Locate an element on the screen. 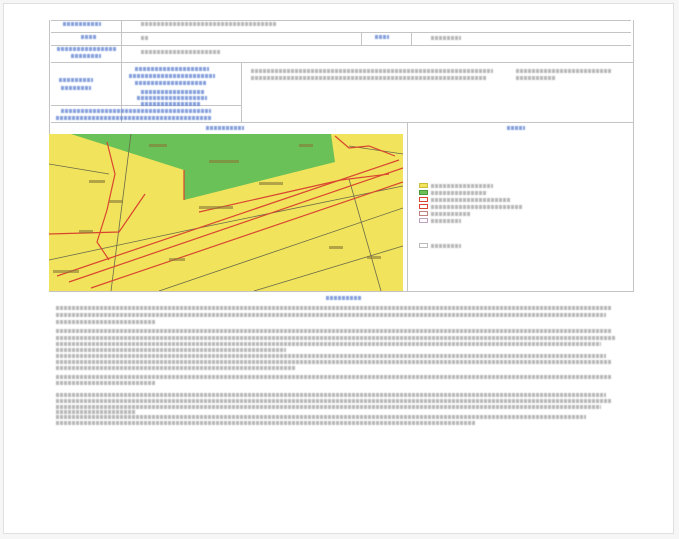  legend-heading-illegible is located at coordinates (516, 128).